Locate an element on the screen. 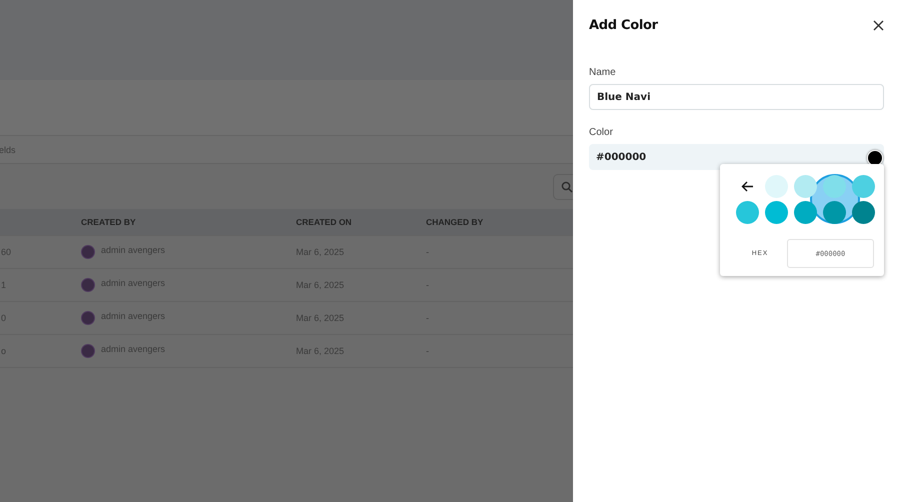  column-header: CHANGED BY is located at coordinates (455, 222).